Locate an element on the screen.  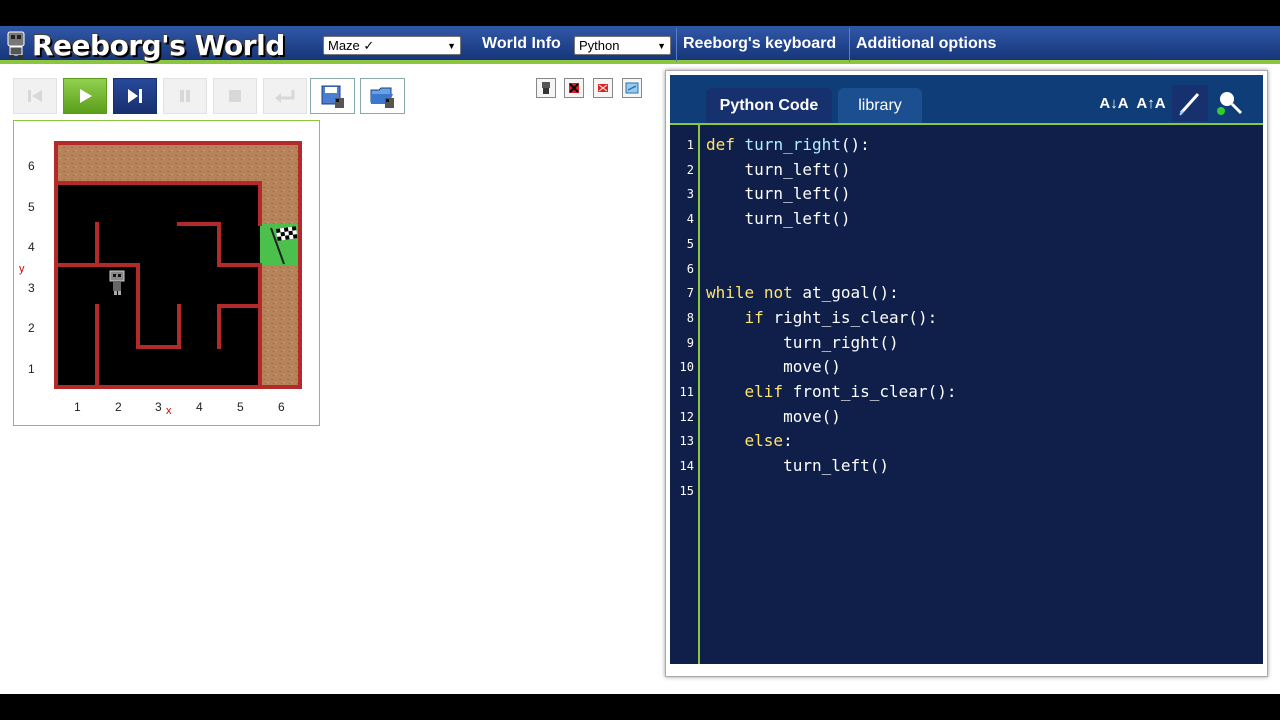
line-number: 9 is located at coordinates (690, 342).